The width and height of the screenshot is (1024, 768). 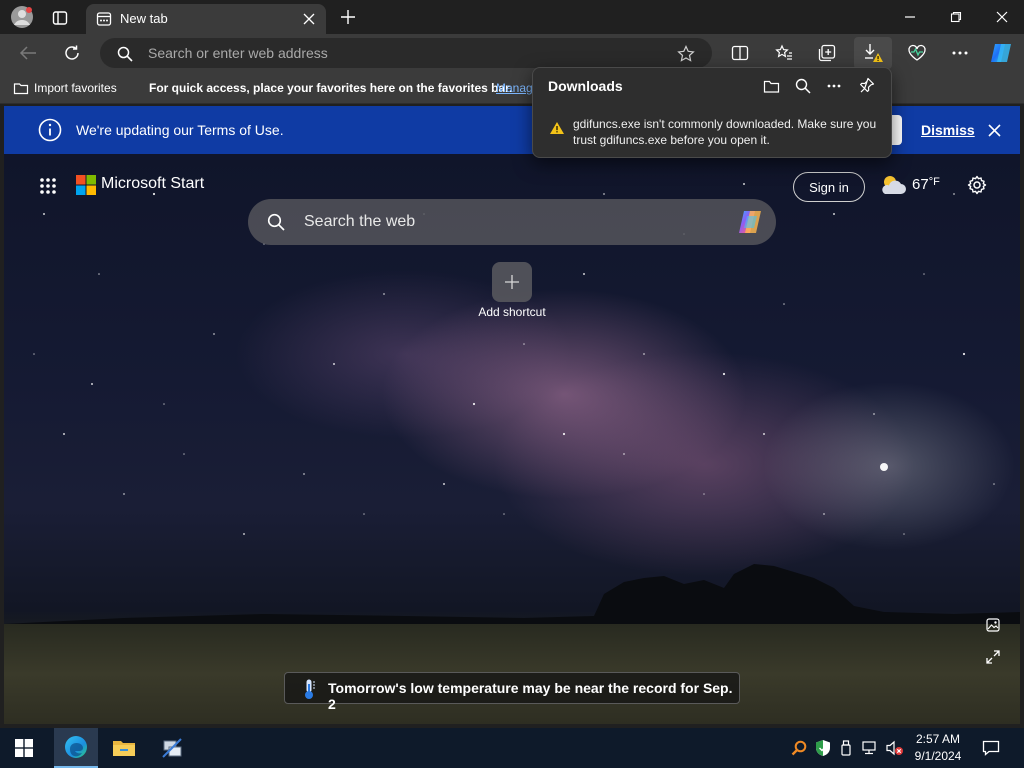 I want to click on new-tab-page-icon, so click(x=104, y=19).